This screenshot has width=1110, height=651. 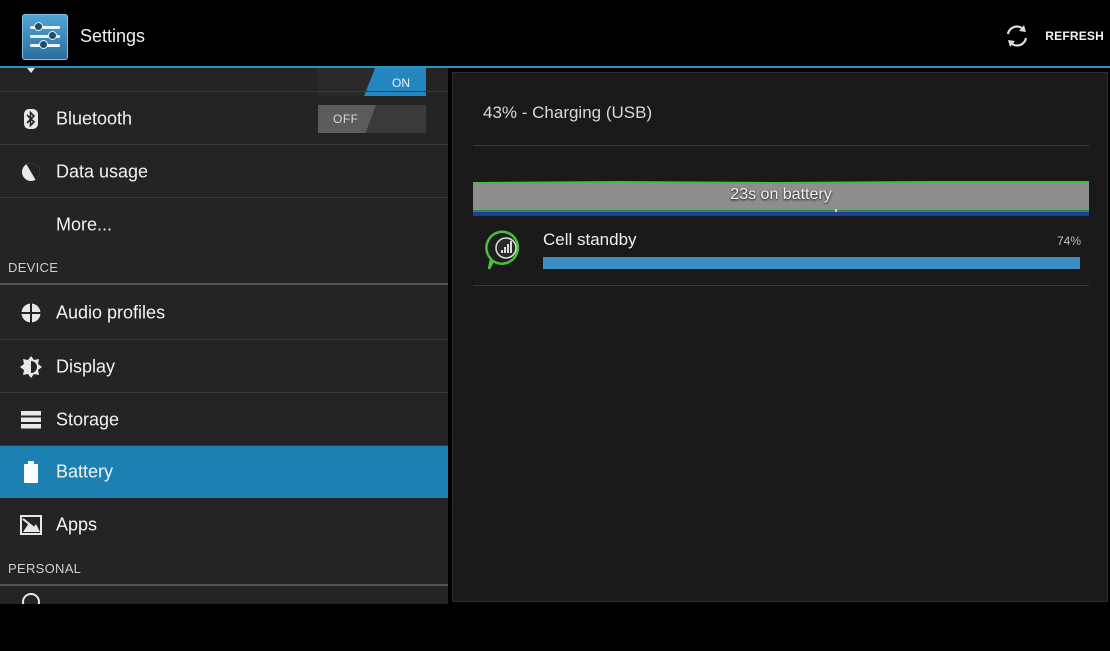 What do you see at coordinates (781, 254) in the screenshot?
I see `usage-item-cell-standby: Cell standby 74%` at bounding box center [781, 254].